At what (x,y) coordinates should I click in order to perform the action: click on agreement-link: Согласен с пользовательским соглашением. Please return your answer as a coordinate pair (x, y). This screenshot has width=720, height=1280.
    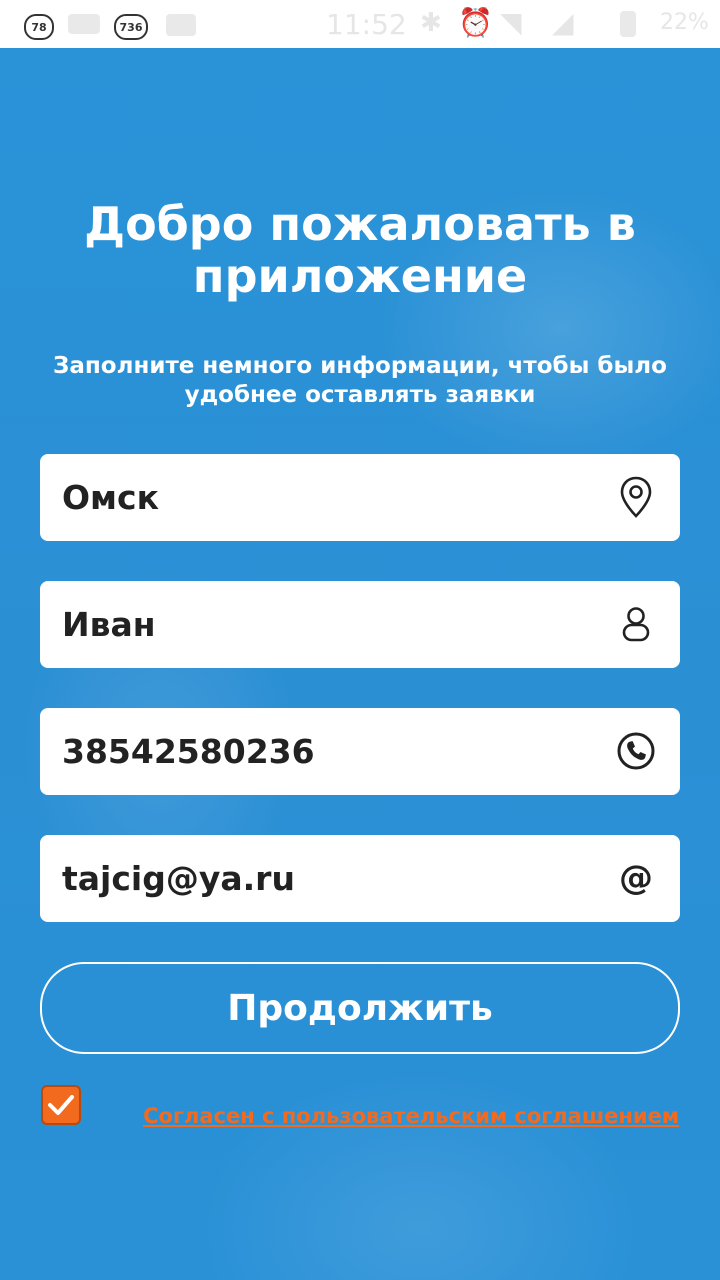
    Looking at the image, I should click on (411, 1116).